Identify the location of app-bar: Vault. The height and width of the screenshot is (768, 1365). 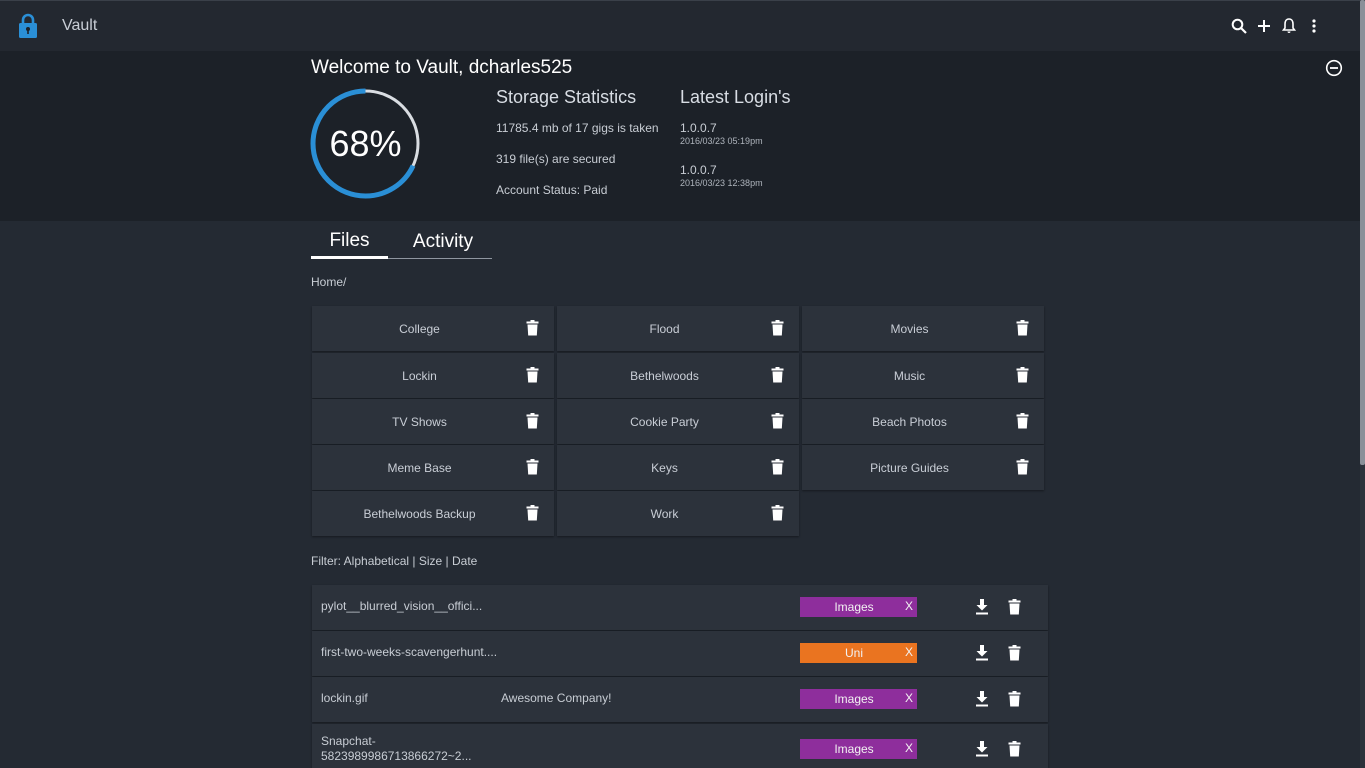
(680, 25).